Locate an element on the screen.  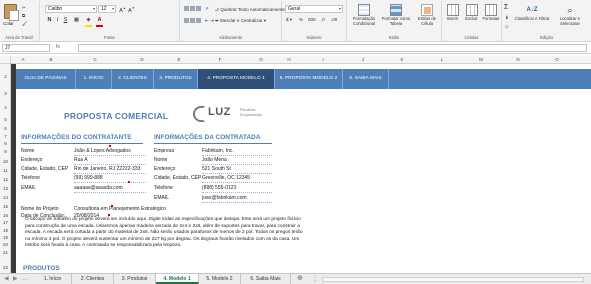
tab-modelo-2: 5. Modelo 2 is located at coordinates (220, 279).